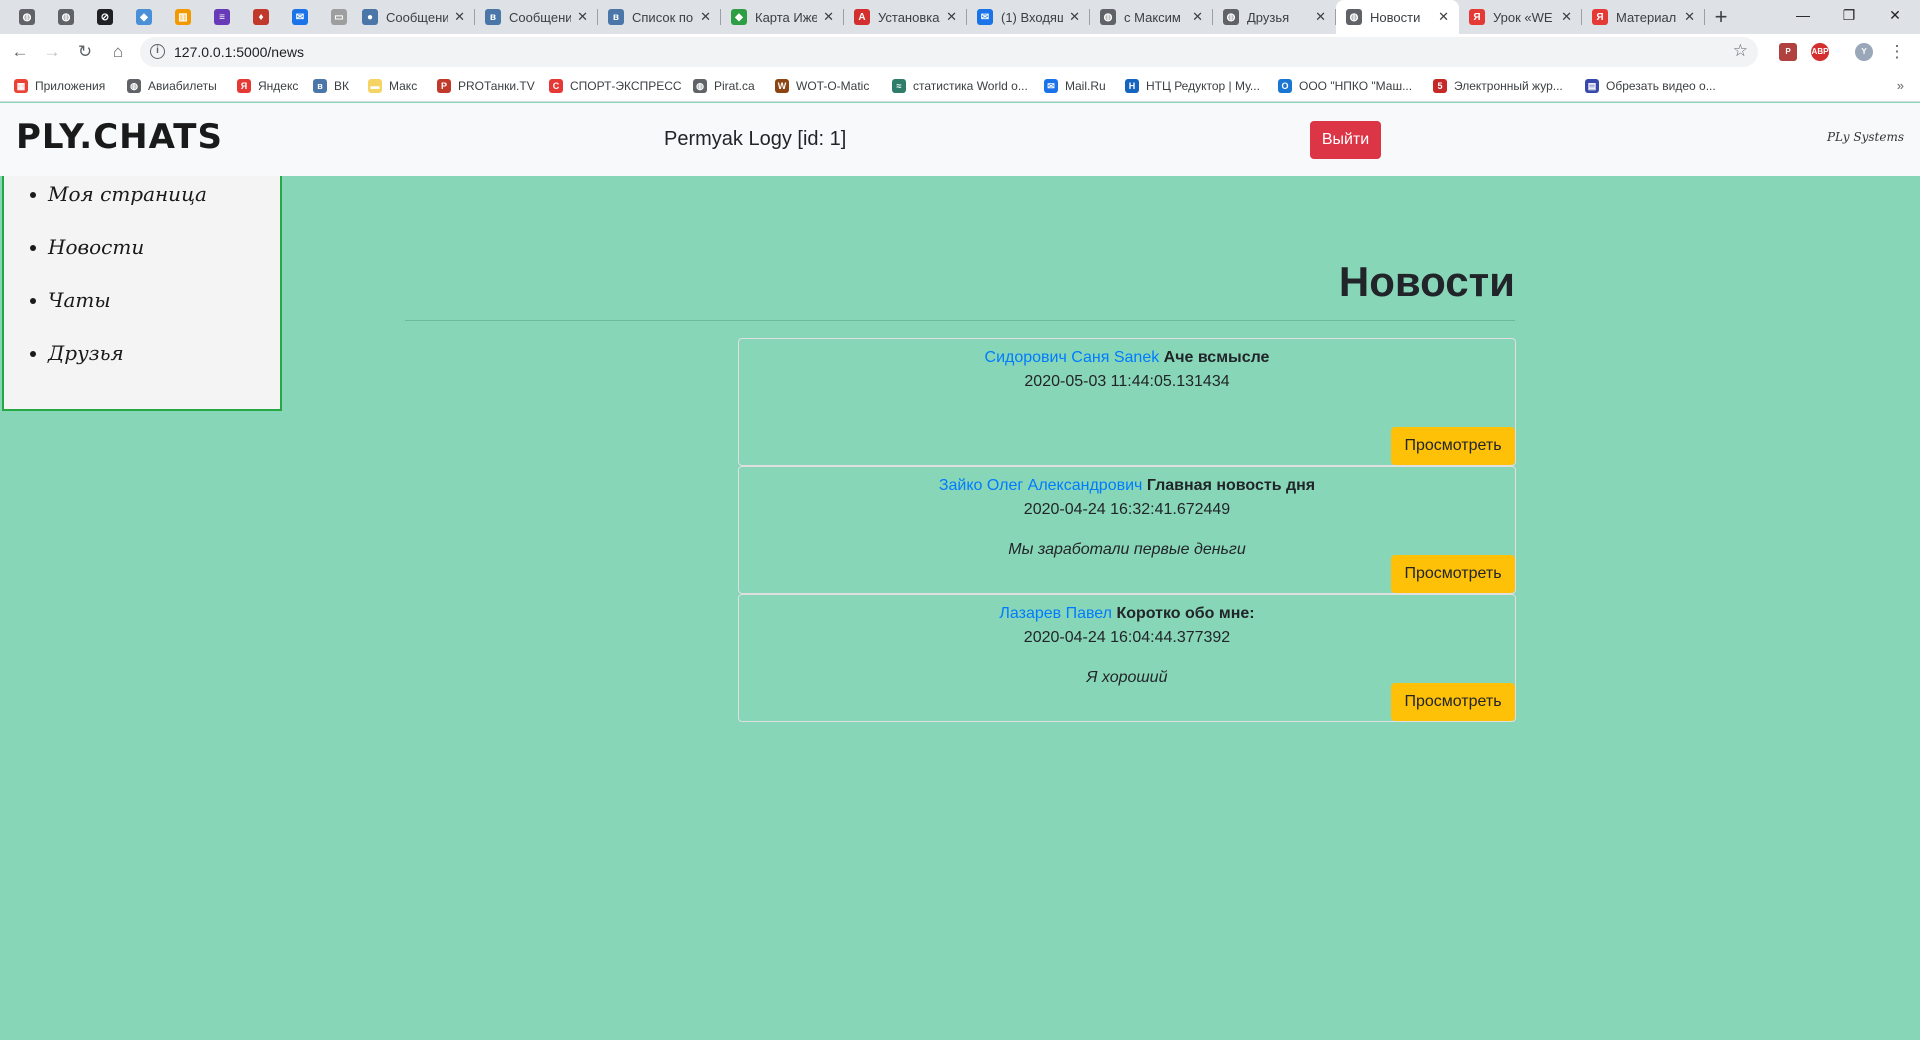  Describe the element at coordinates (1041, 485) in the screenshot. I see `news-author-link: Зайко Олег Александрович` at that location.